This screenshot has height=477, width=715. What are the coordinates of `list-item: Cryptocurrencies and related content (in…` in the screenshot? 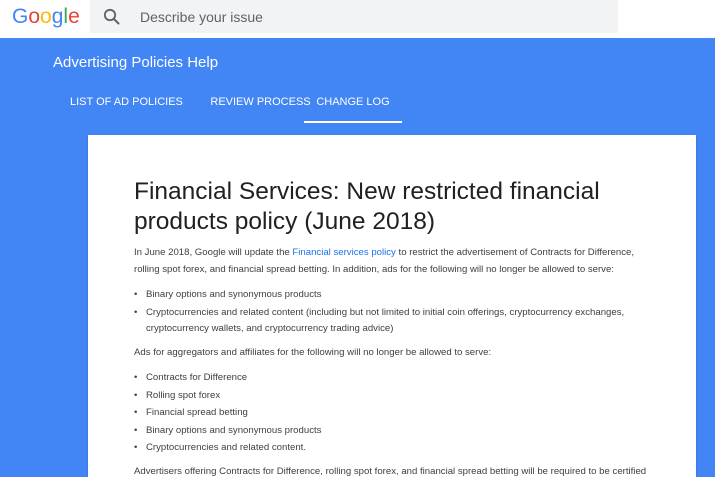 It's located at (394, 321).